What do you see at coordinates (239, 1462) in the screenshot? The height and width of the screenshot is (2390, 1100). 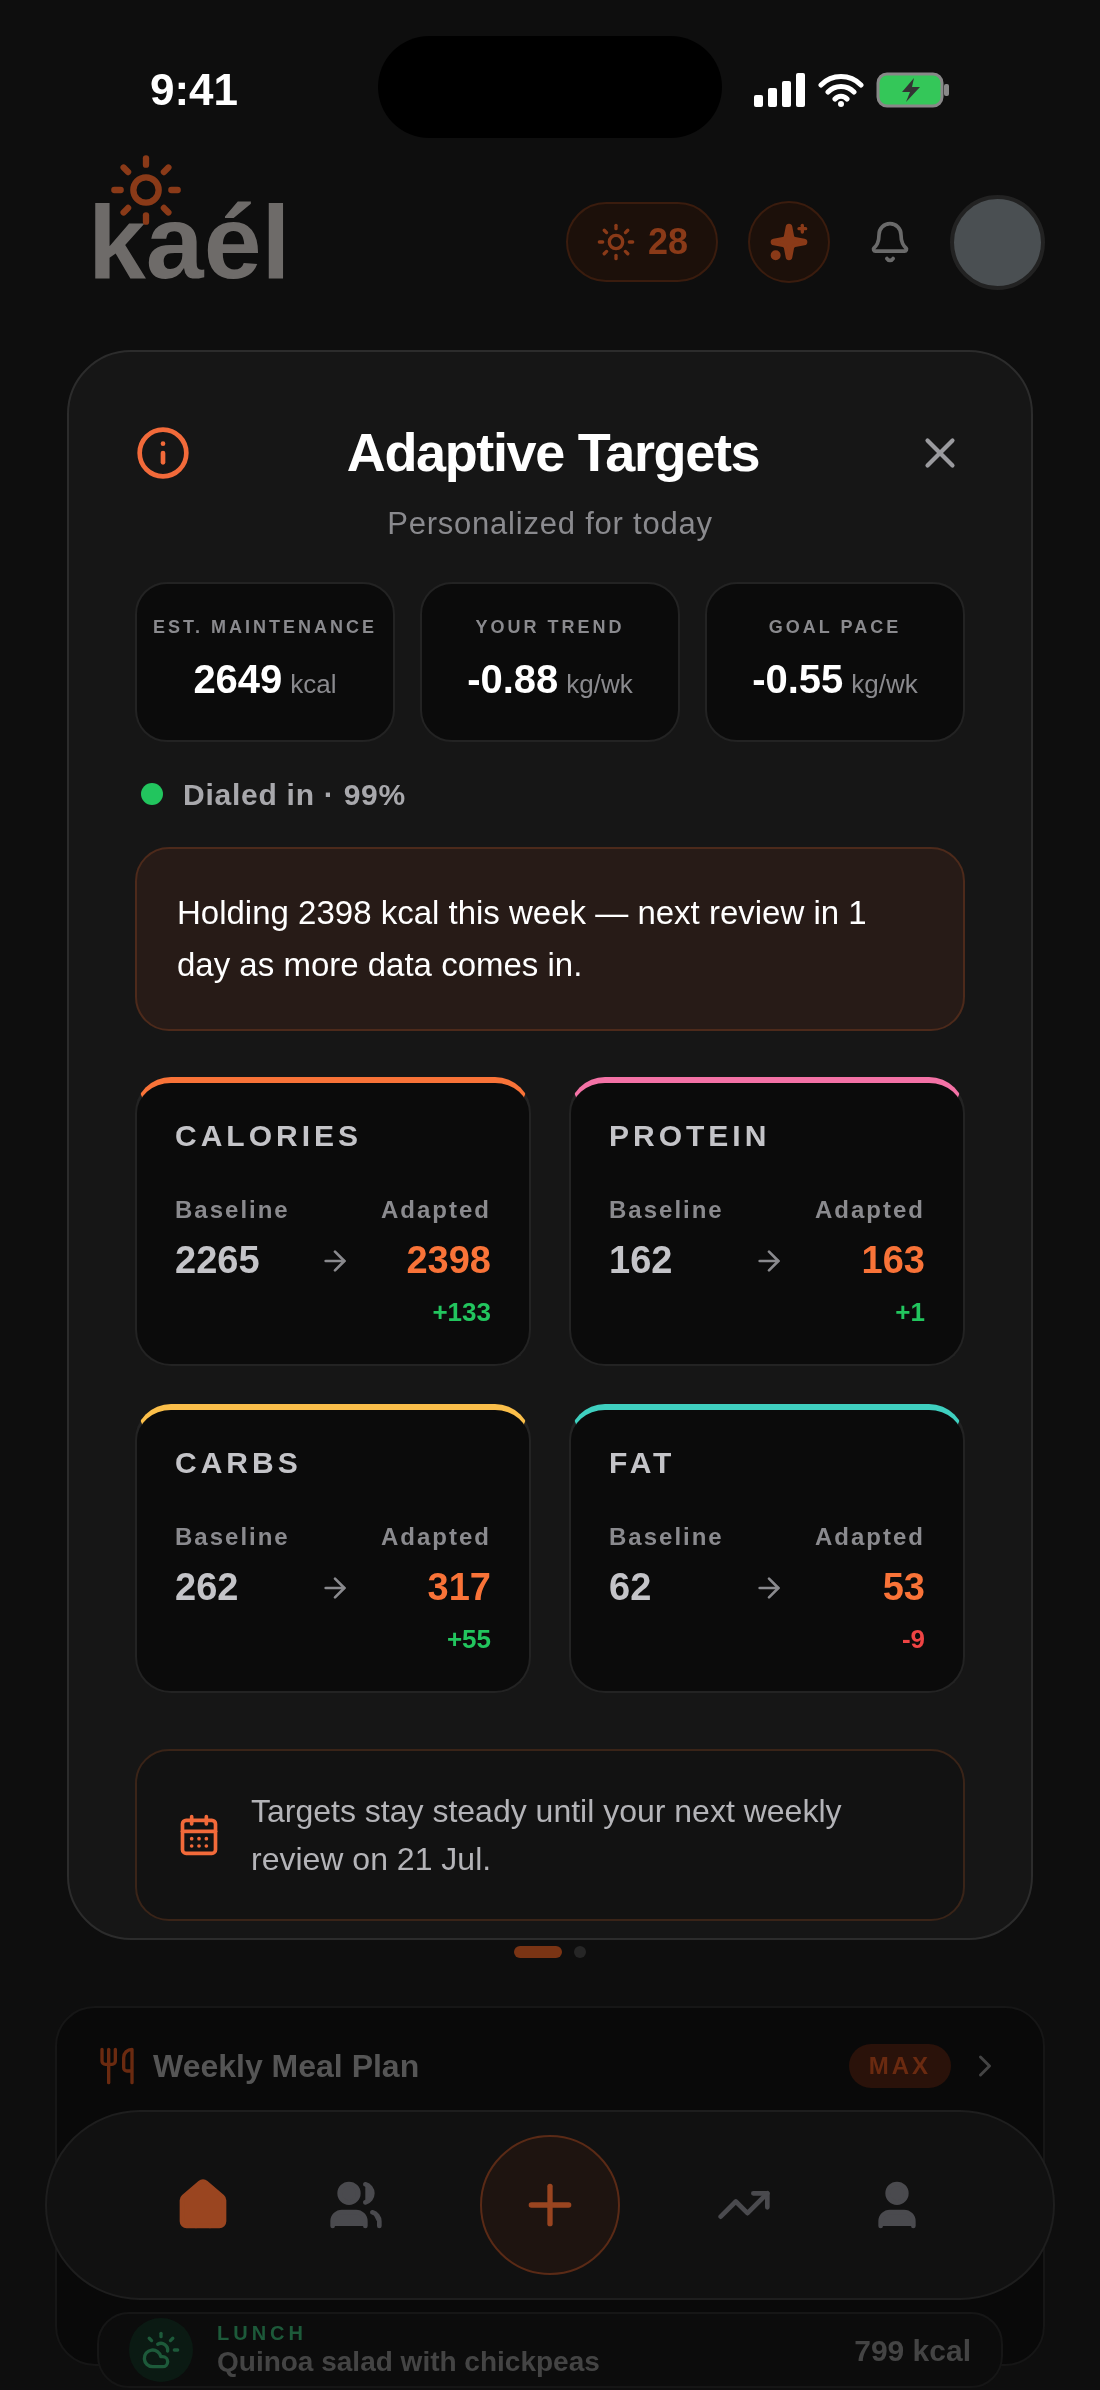 I see `macro-name: CARBS` at bounding box center [239, 1462].